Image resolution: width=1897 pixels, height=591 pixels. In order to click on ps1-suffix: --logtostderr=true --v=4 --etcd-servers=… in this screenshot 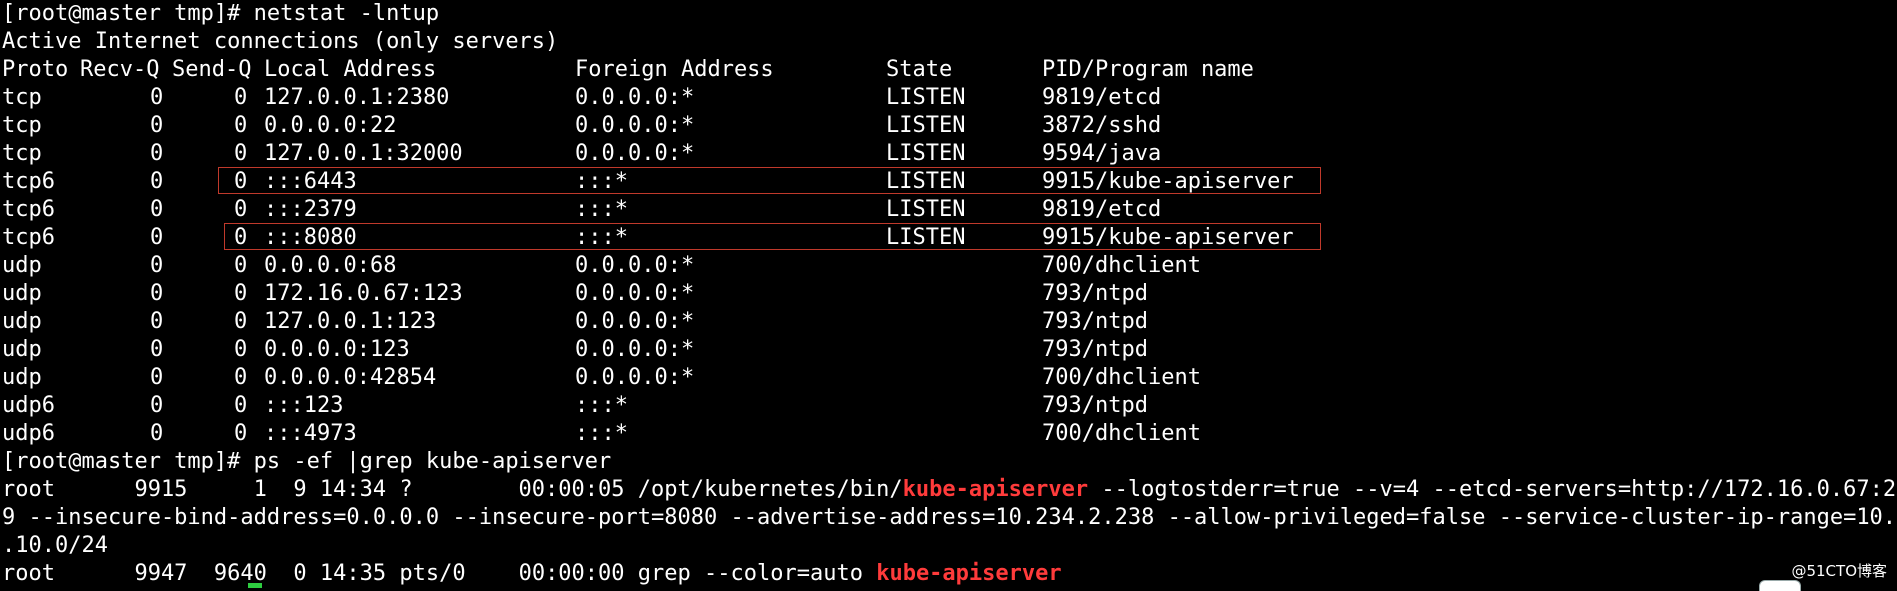, I will do `click(1492, 489)`.